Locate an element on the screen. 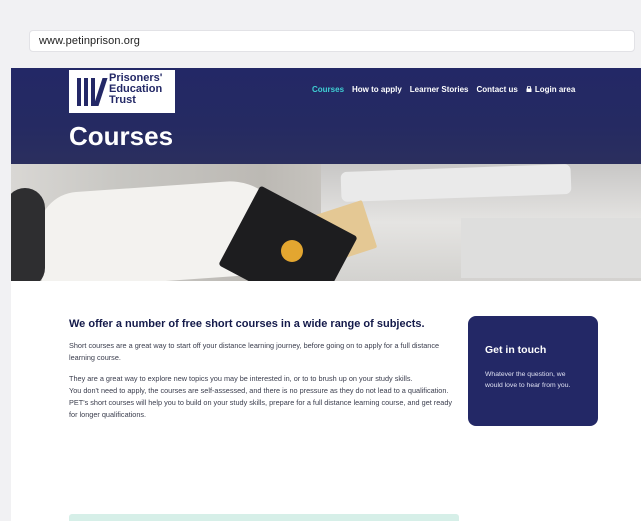 This screenshot has height=521, width=641. nav-how-to-apply: How to apply is located at coordinates (377, 92).